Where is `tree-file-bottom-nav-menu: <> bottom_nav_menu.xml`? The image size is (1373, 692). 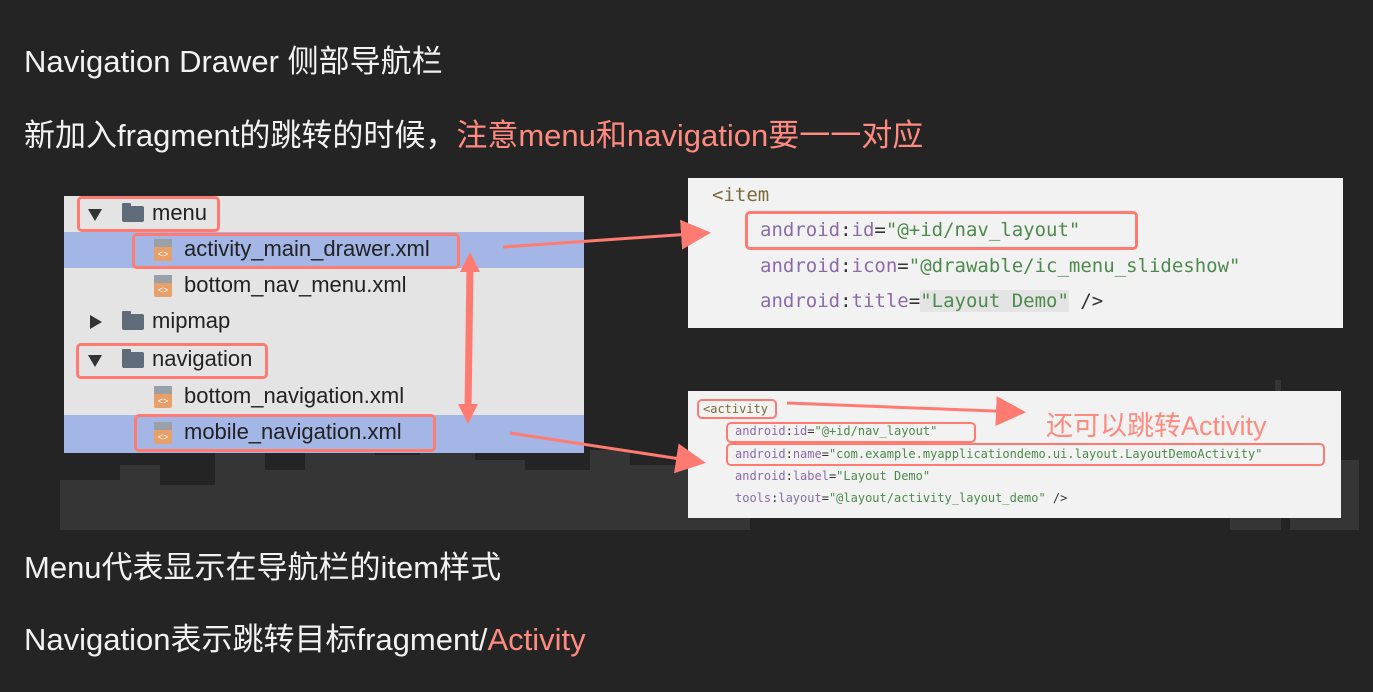 tree-file-bottom-nav-menu: <> bottom_nav_menu.xml is located at coordinates (324, 286).